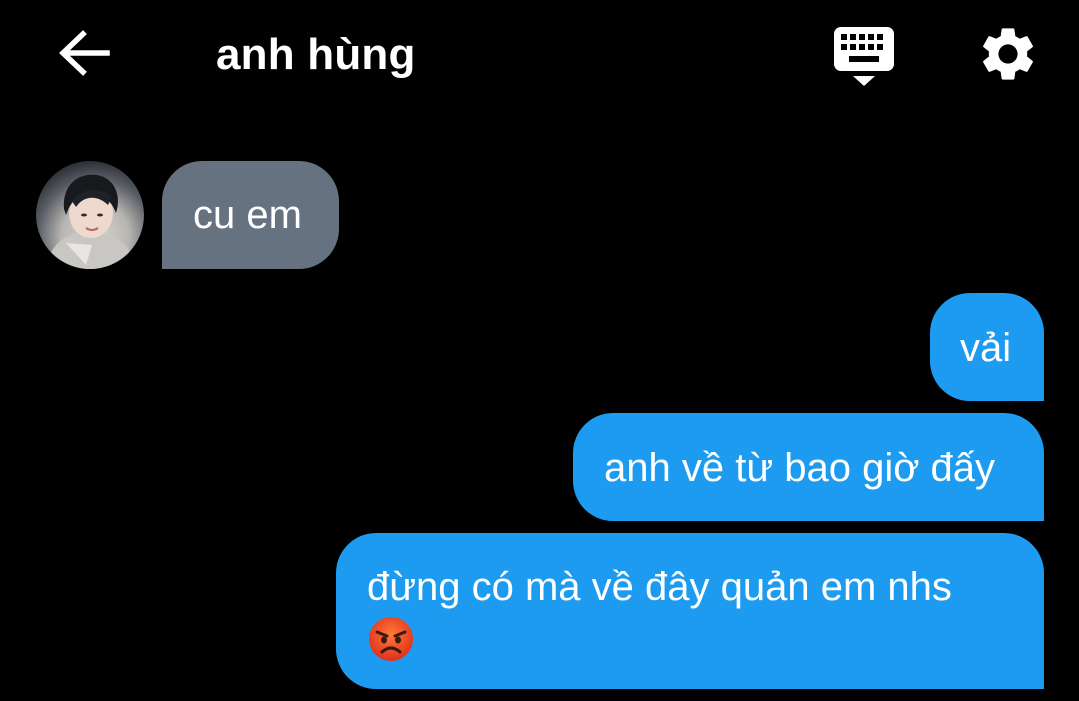  I want to click on message-text: vải, so click(986, 348).